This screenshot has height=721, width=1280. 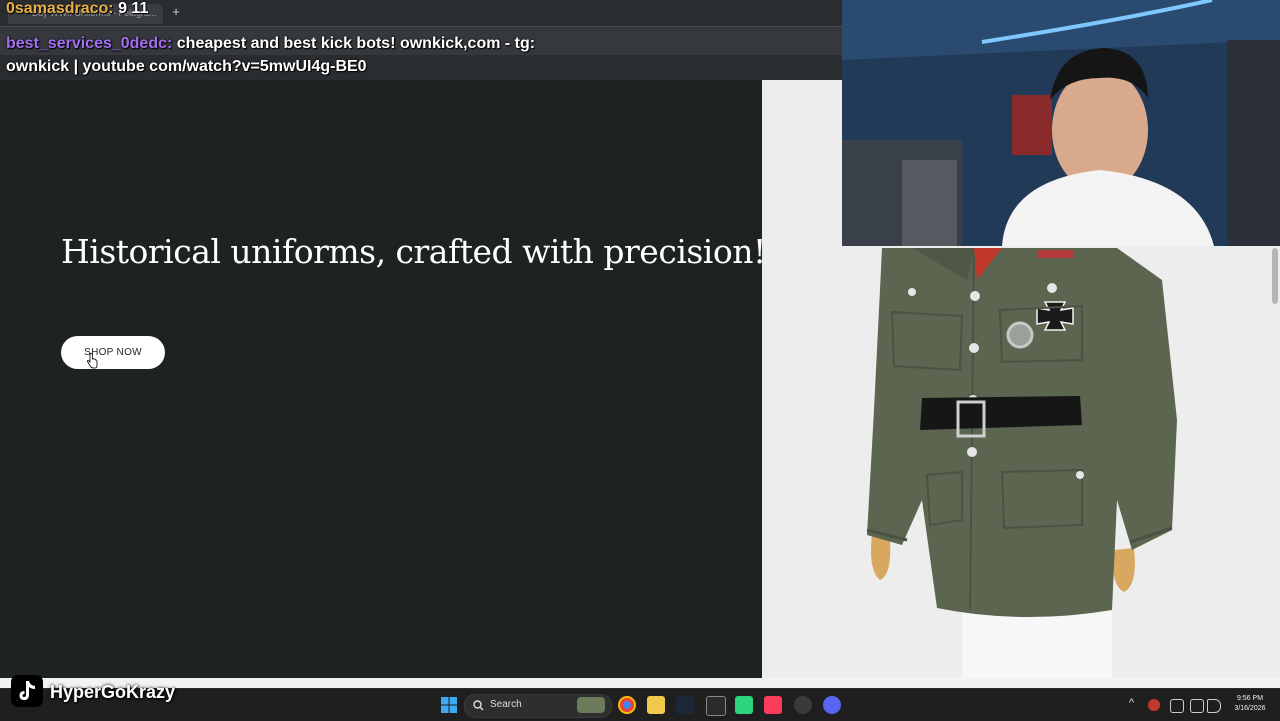 What do you see at coordinates (744, 705) in the screenshot?
I see `kick-icon` at bounding box center [744, 705].